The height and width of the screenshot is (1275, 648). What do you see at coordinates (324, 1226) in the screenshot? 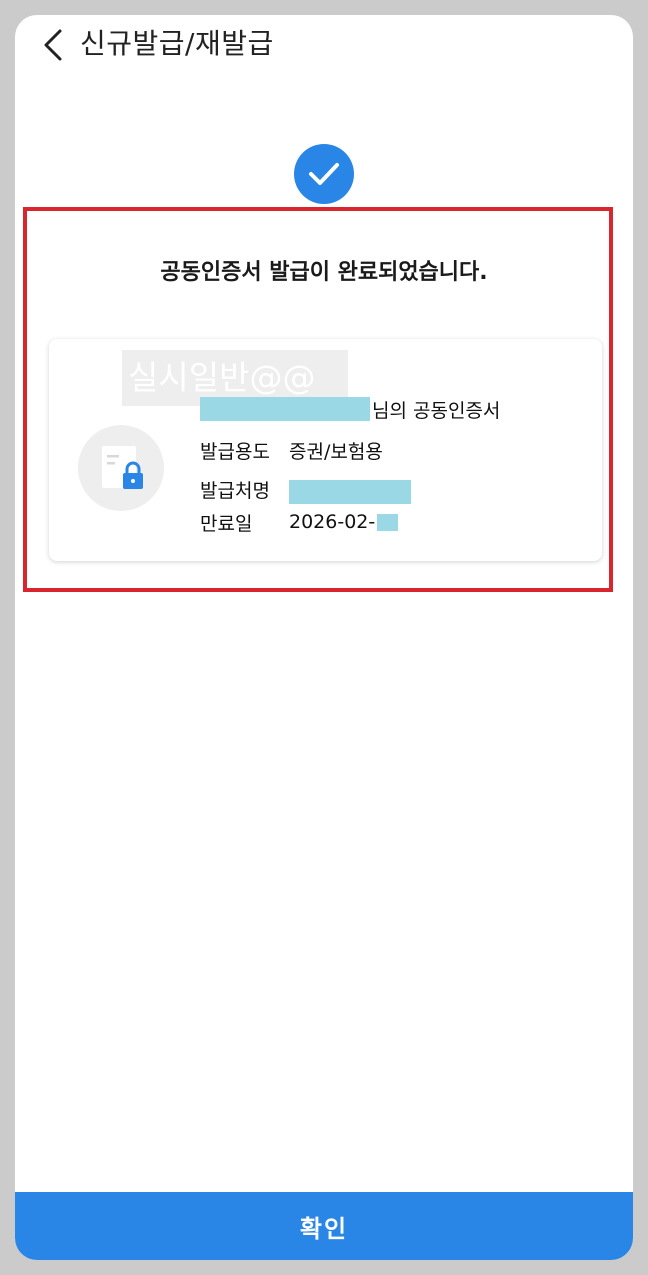
I see `confirm-button: 확인` at bounding box center [324, 1226].